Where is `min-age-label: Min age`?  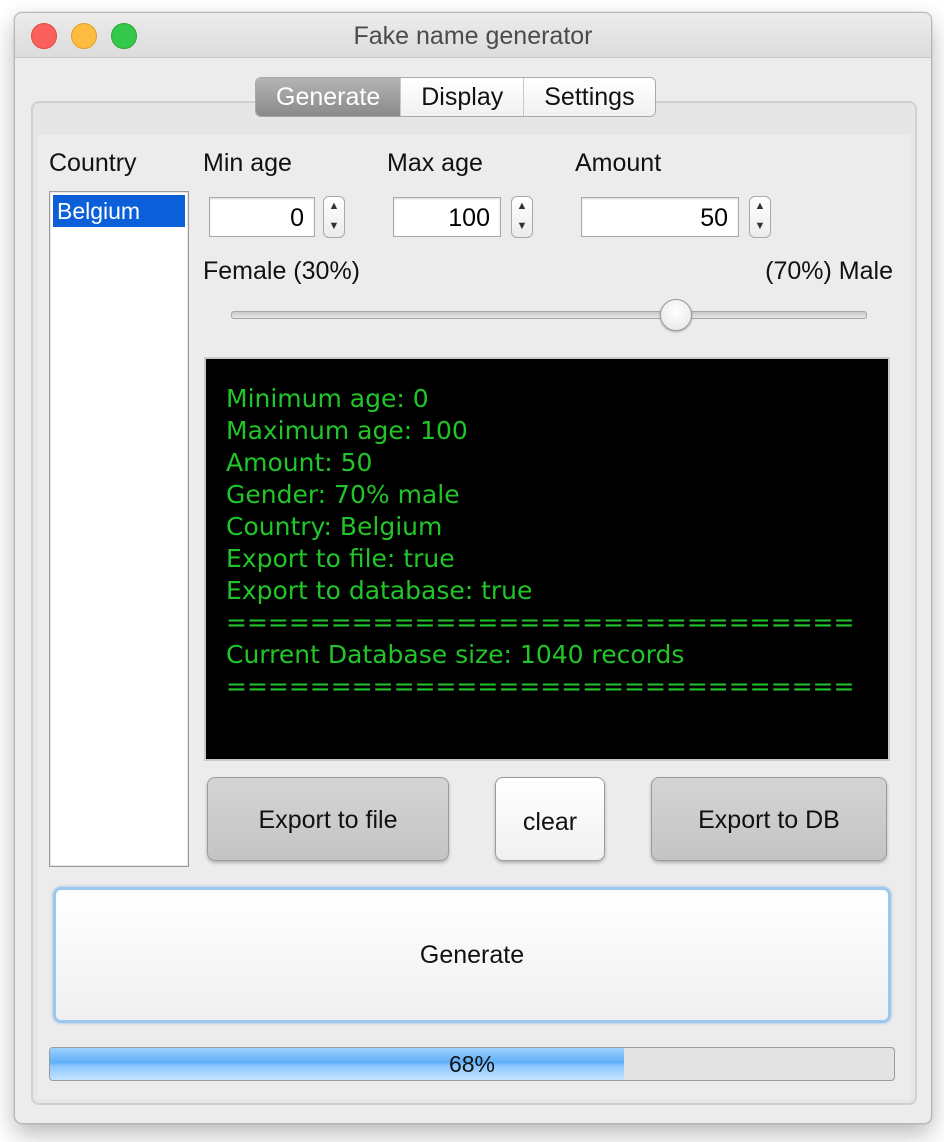
min-age-label: Min age is located at coordinates (247, 163).